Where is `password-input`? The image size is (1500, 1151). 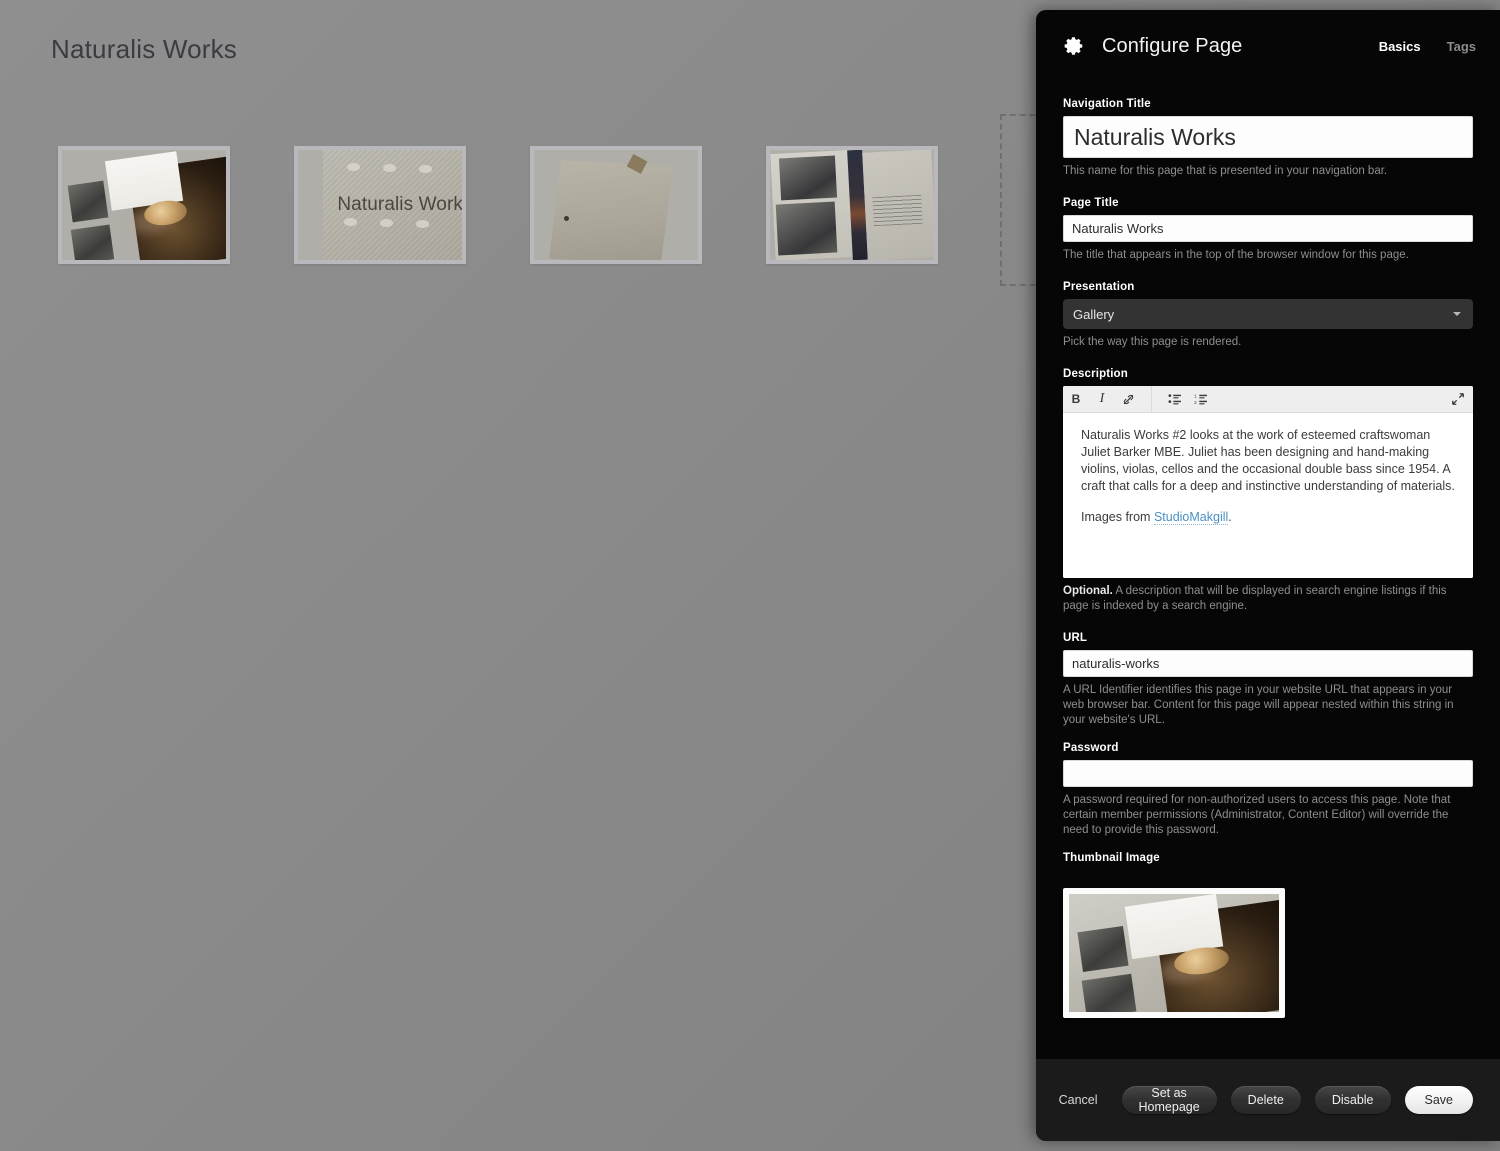
password-input is located at coordinates (1268, 773).